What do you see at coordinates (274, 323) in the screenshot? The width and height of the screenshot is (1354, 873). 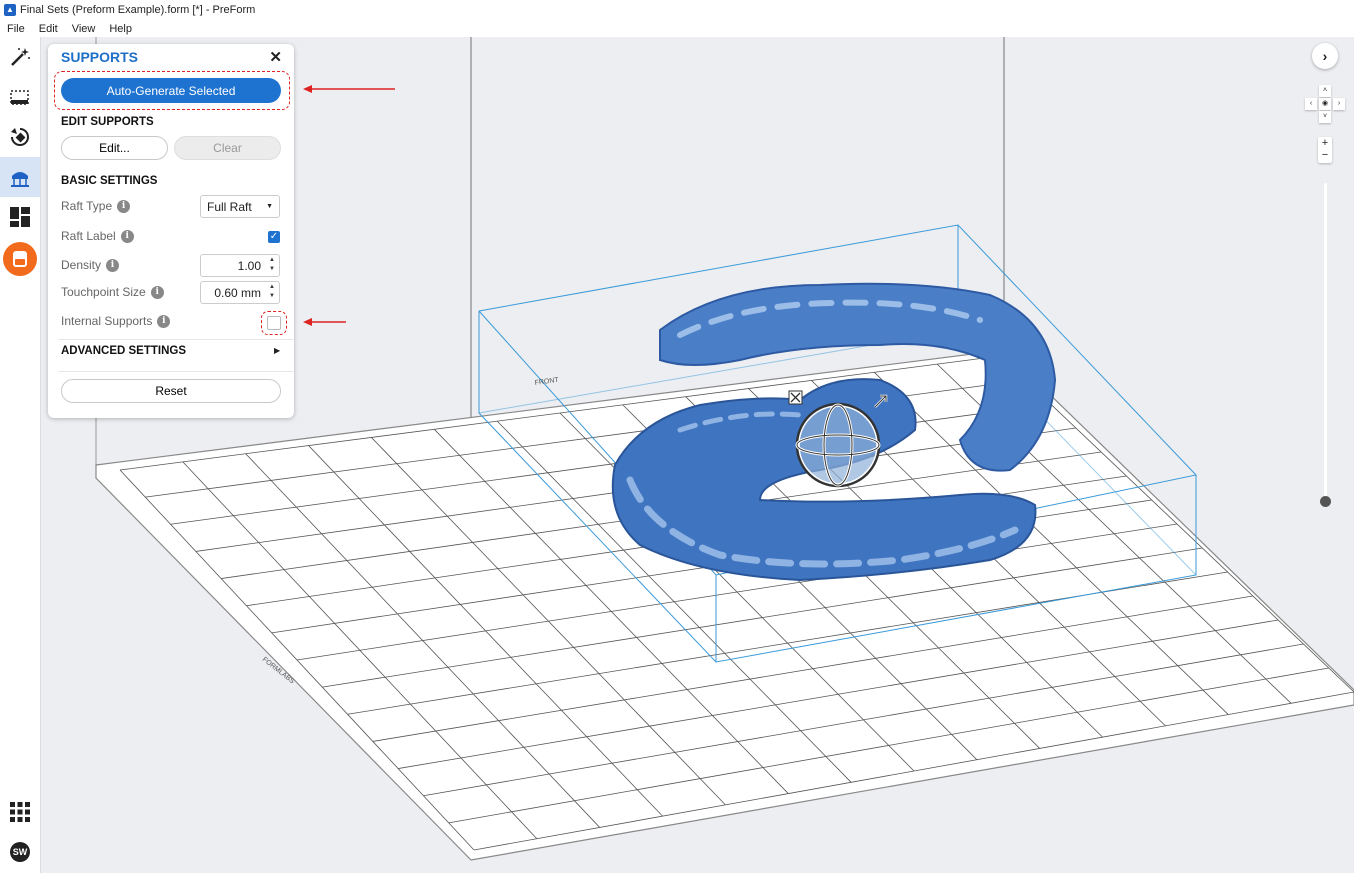 I see `internal-supports-checkbox` at bounding box center [274, 323].